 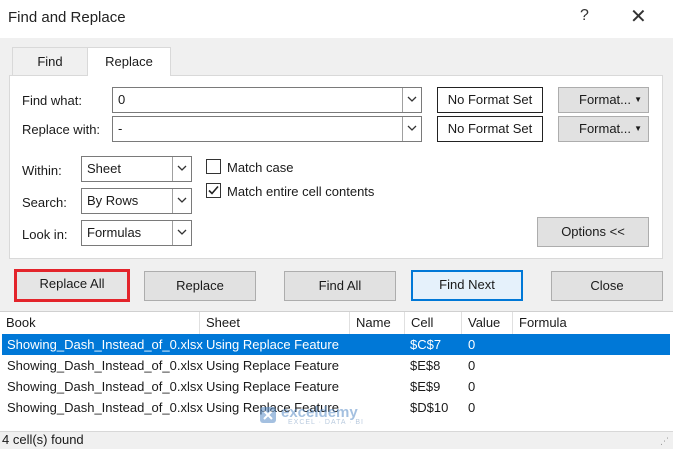 I want to click on tab-find-label: Find, so click(x=50, y=61).